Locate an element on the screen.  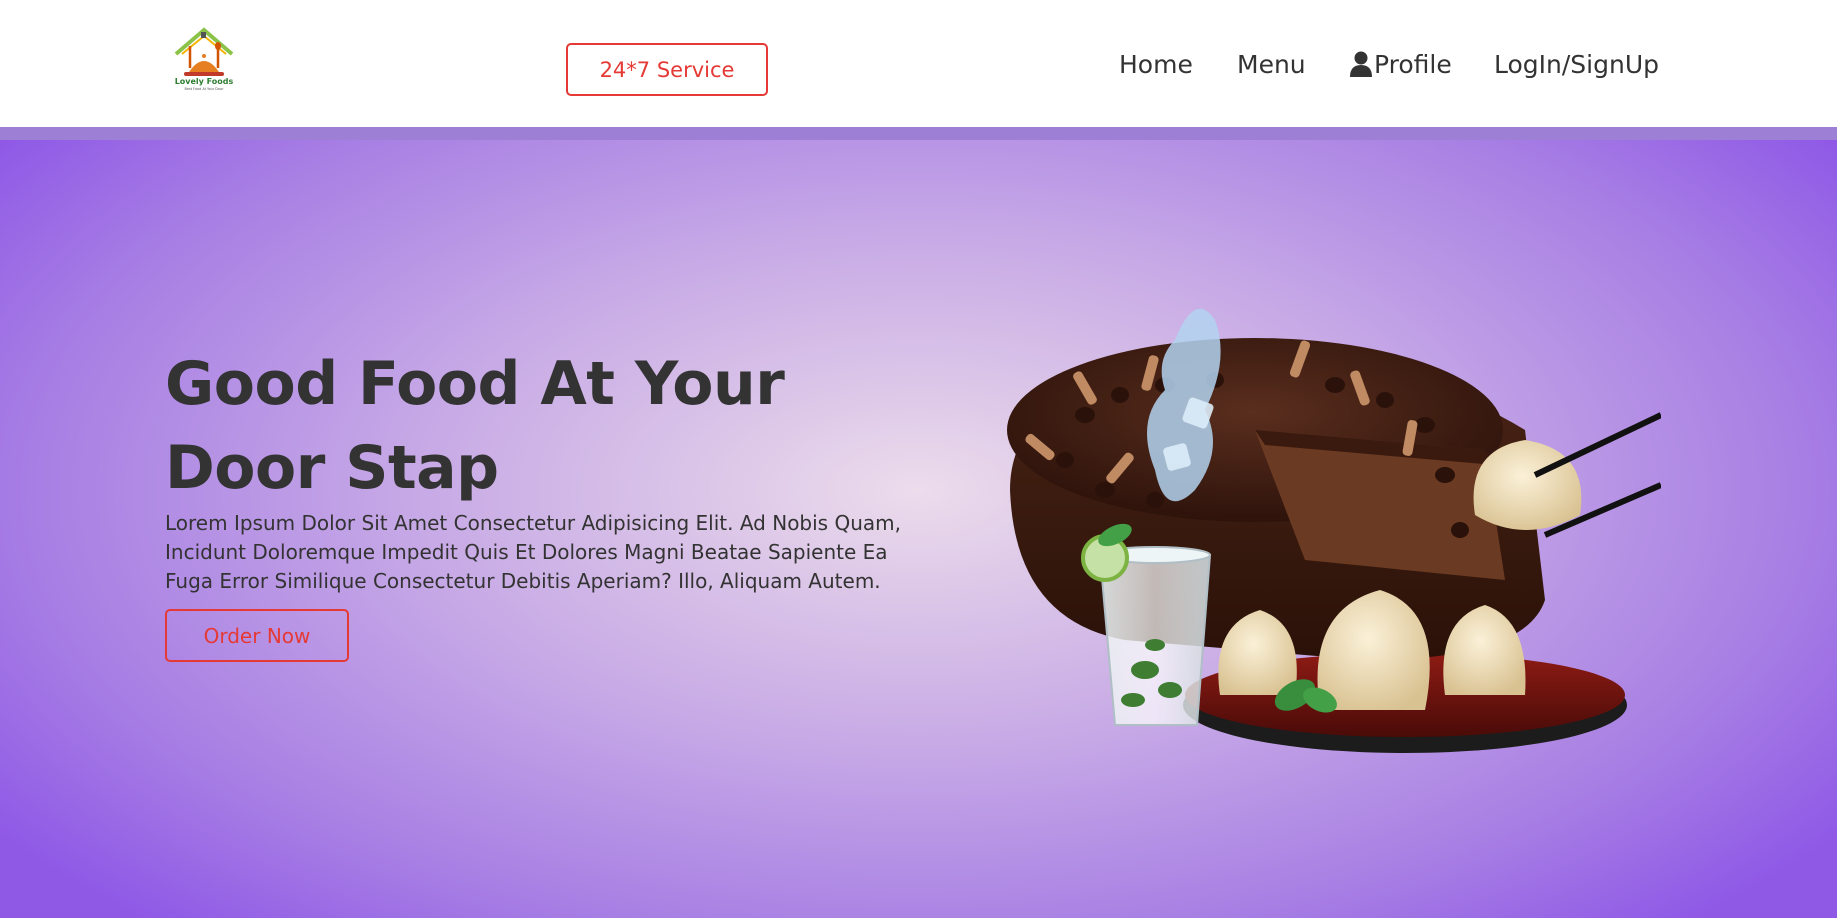
nav-login-signup: LogIn/SignUp is located at coordinates (1576, 64).